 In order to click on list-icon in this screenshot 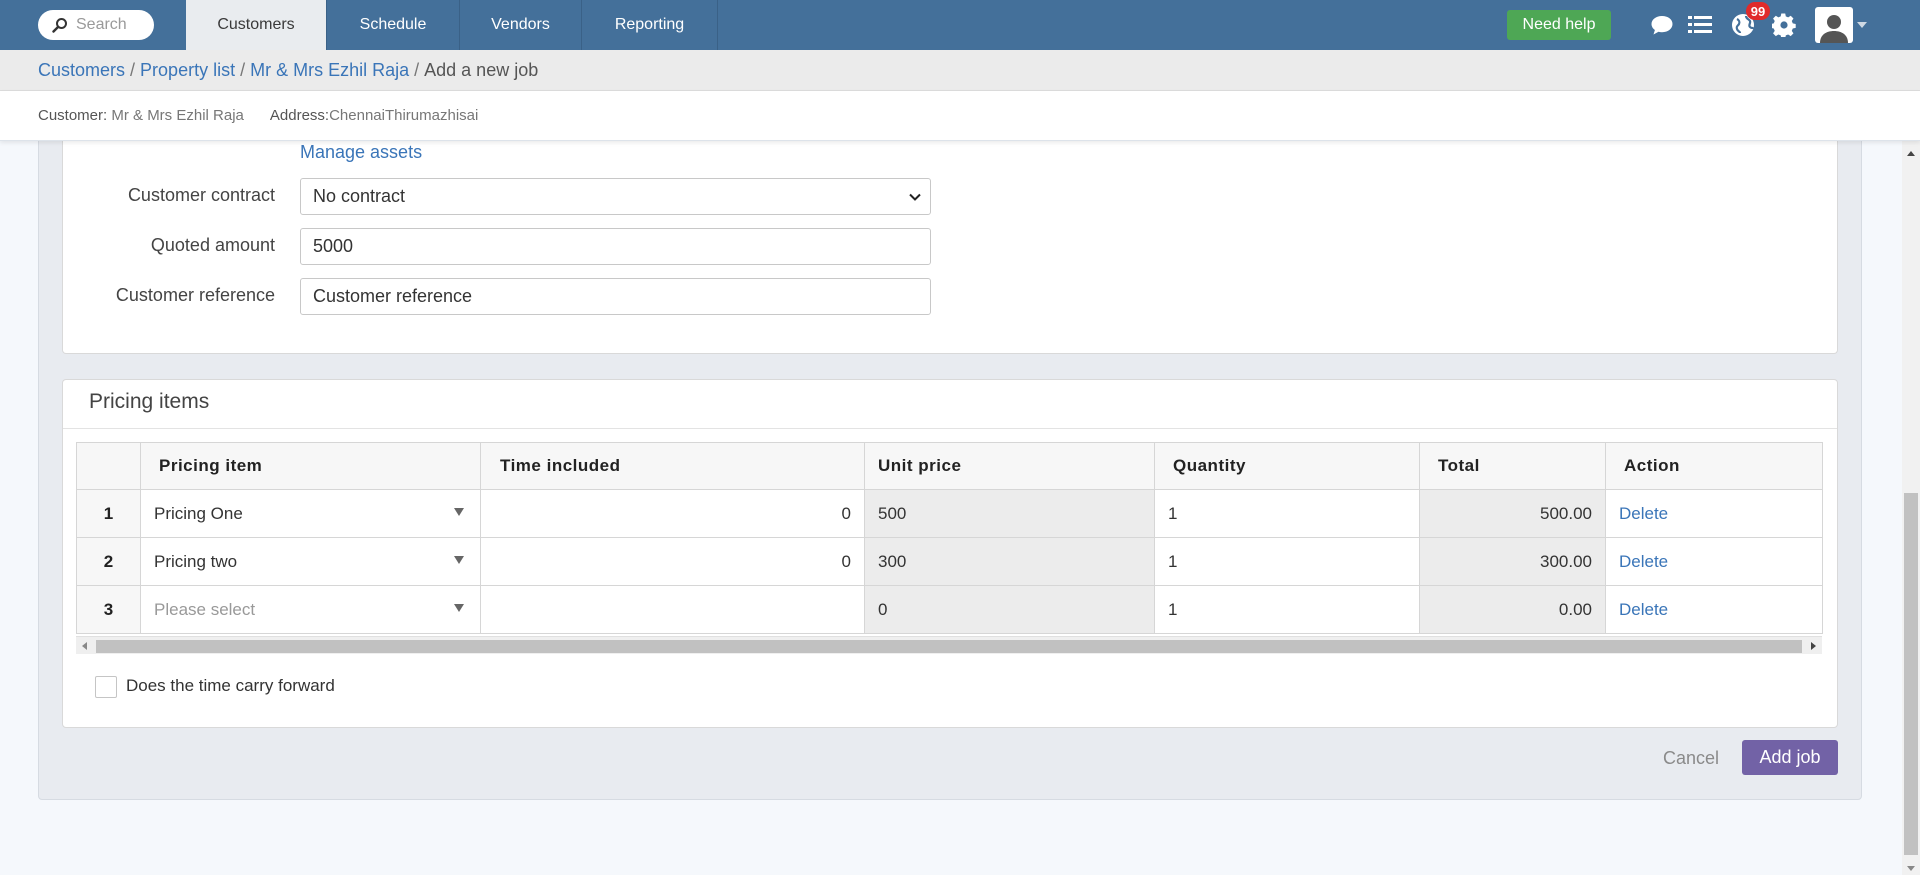, I will do `click(1700, 25)`.